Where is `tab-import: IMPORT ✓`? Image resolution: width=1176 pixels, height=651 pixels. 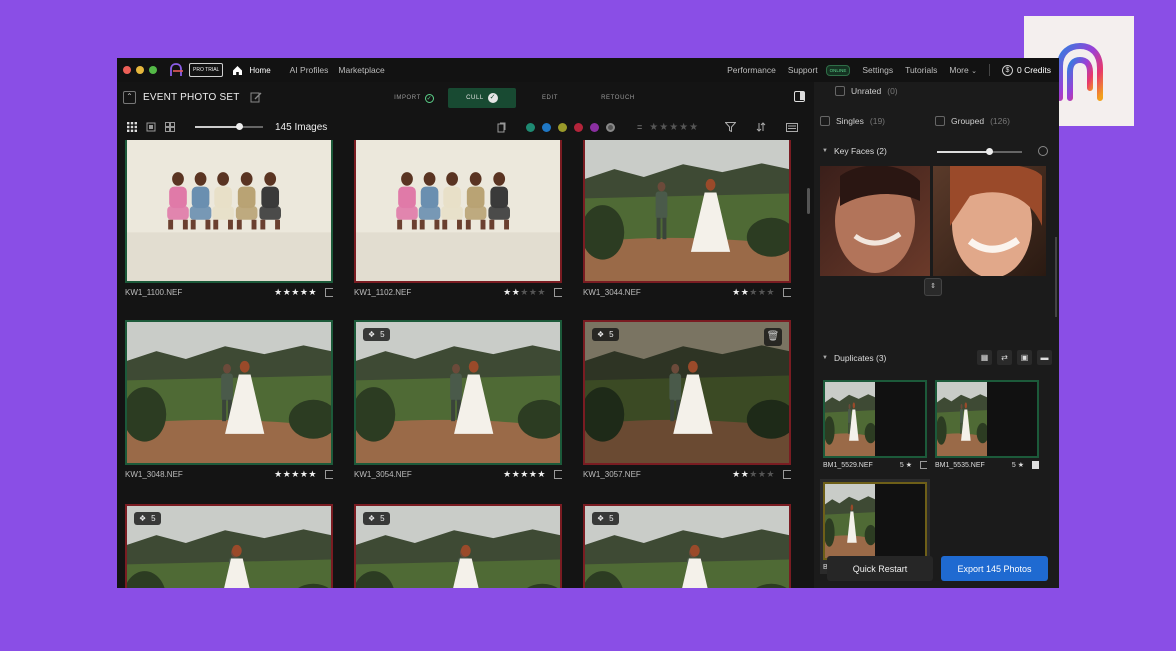
tab-import: IMPORT ✓ is located at coordinates (414, 98).